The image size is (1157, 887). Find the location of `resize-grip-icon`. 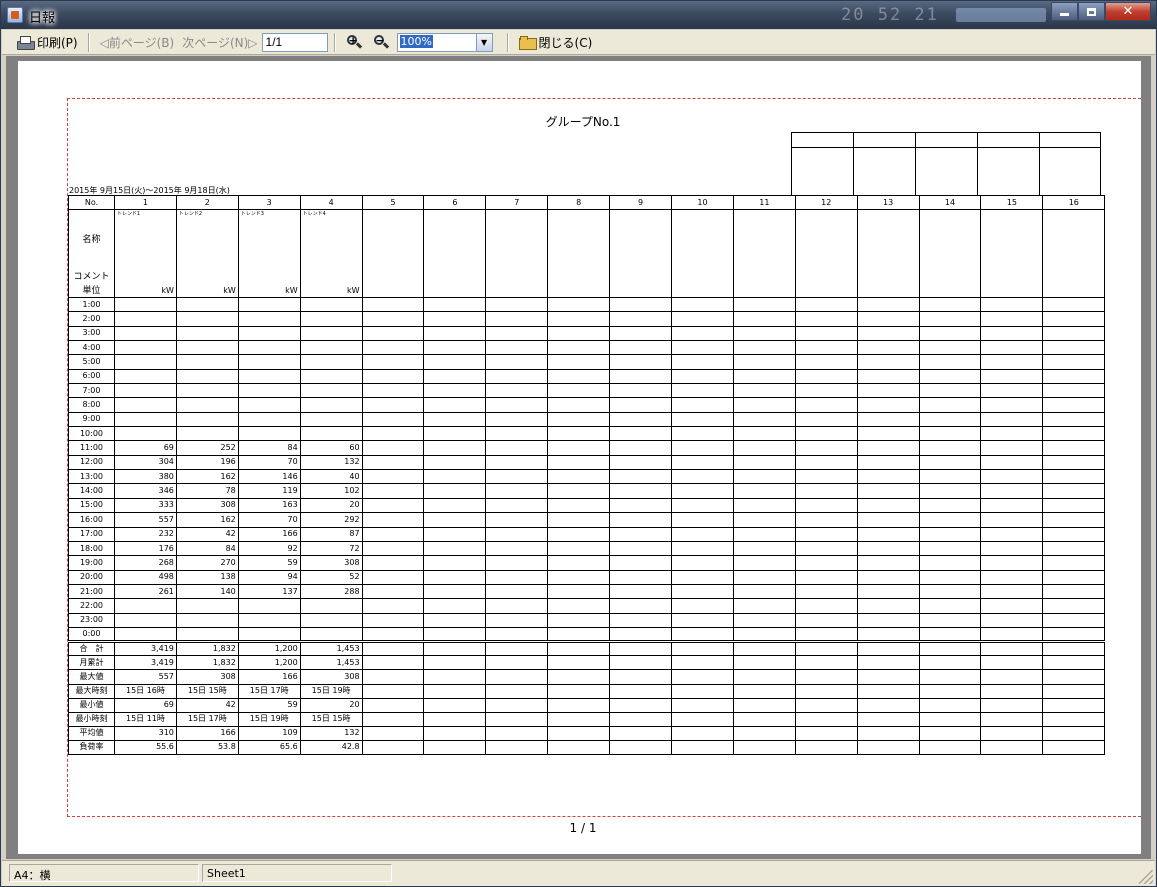

resize-grip-icon is located at coordinates (1146, 877).